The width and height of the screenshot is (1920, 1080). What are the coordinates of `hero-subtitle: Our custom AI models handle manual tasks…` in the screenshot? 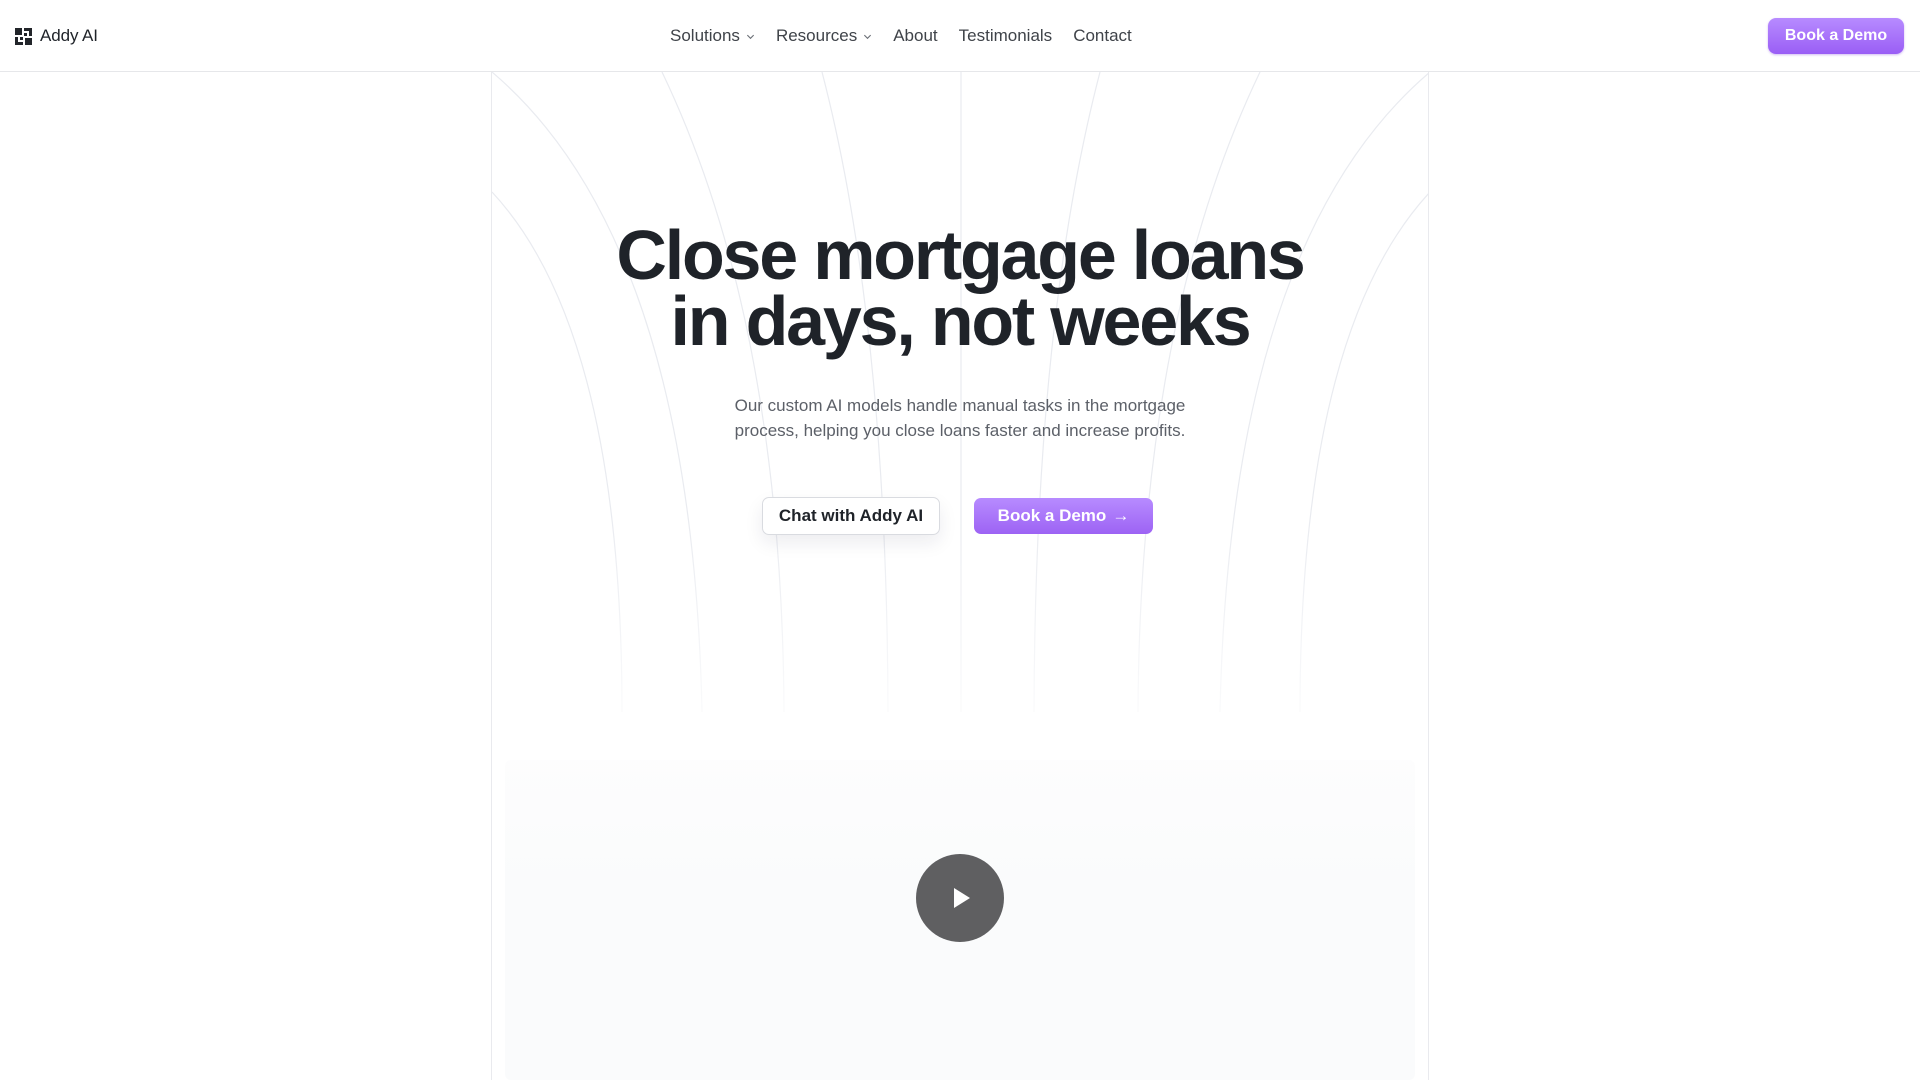 It's located at (960, 418).